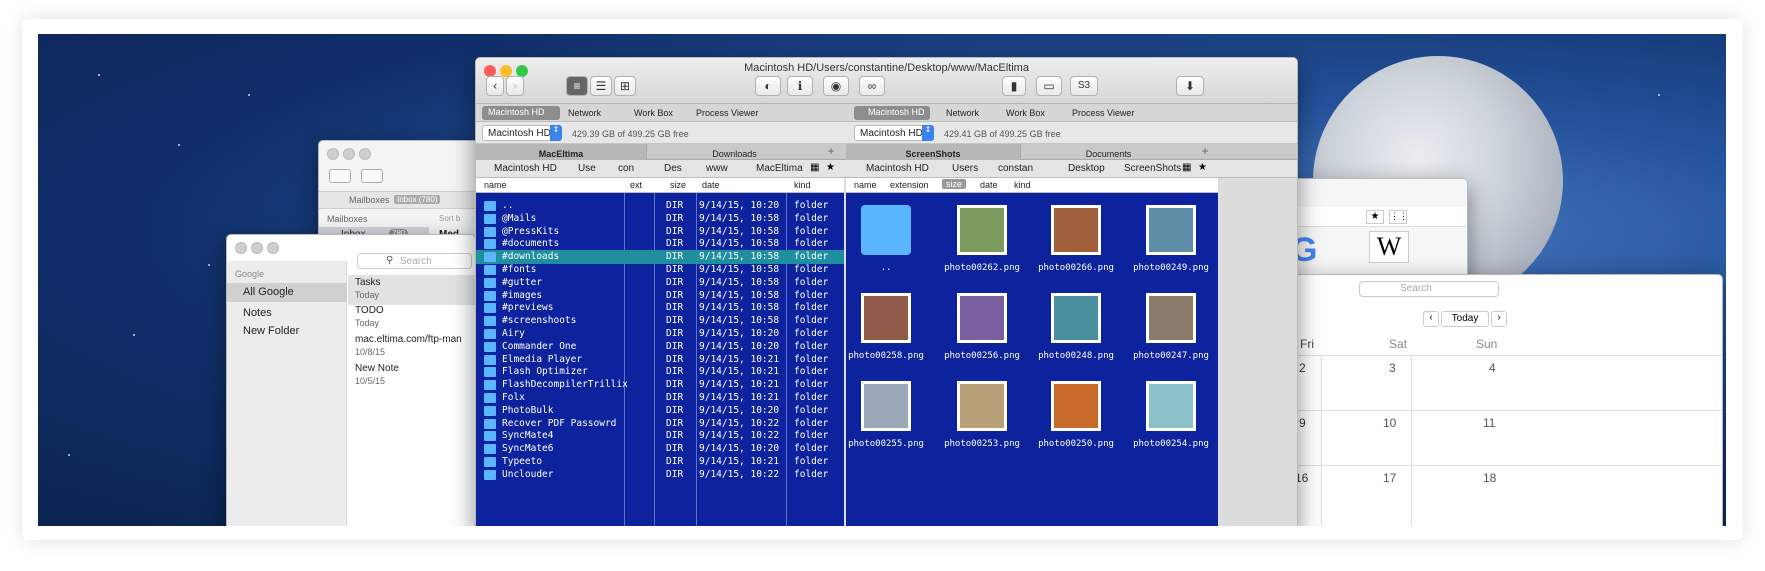  Describe the element at coordinates (1086, 168) in the screenshot. I see `crumb: Desktop` at that location.